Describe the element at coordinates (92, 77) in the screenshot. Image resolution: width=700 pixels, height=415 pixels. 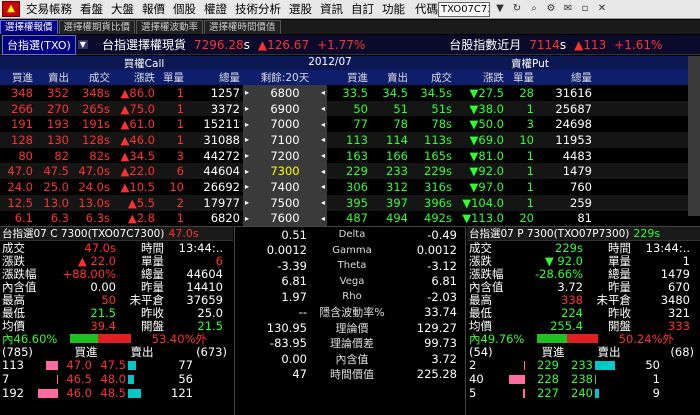
I see `call-col-header: 成交` at that location.